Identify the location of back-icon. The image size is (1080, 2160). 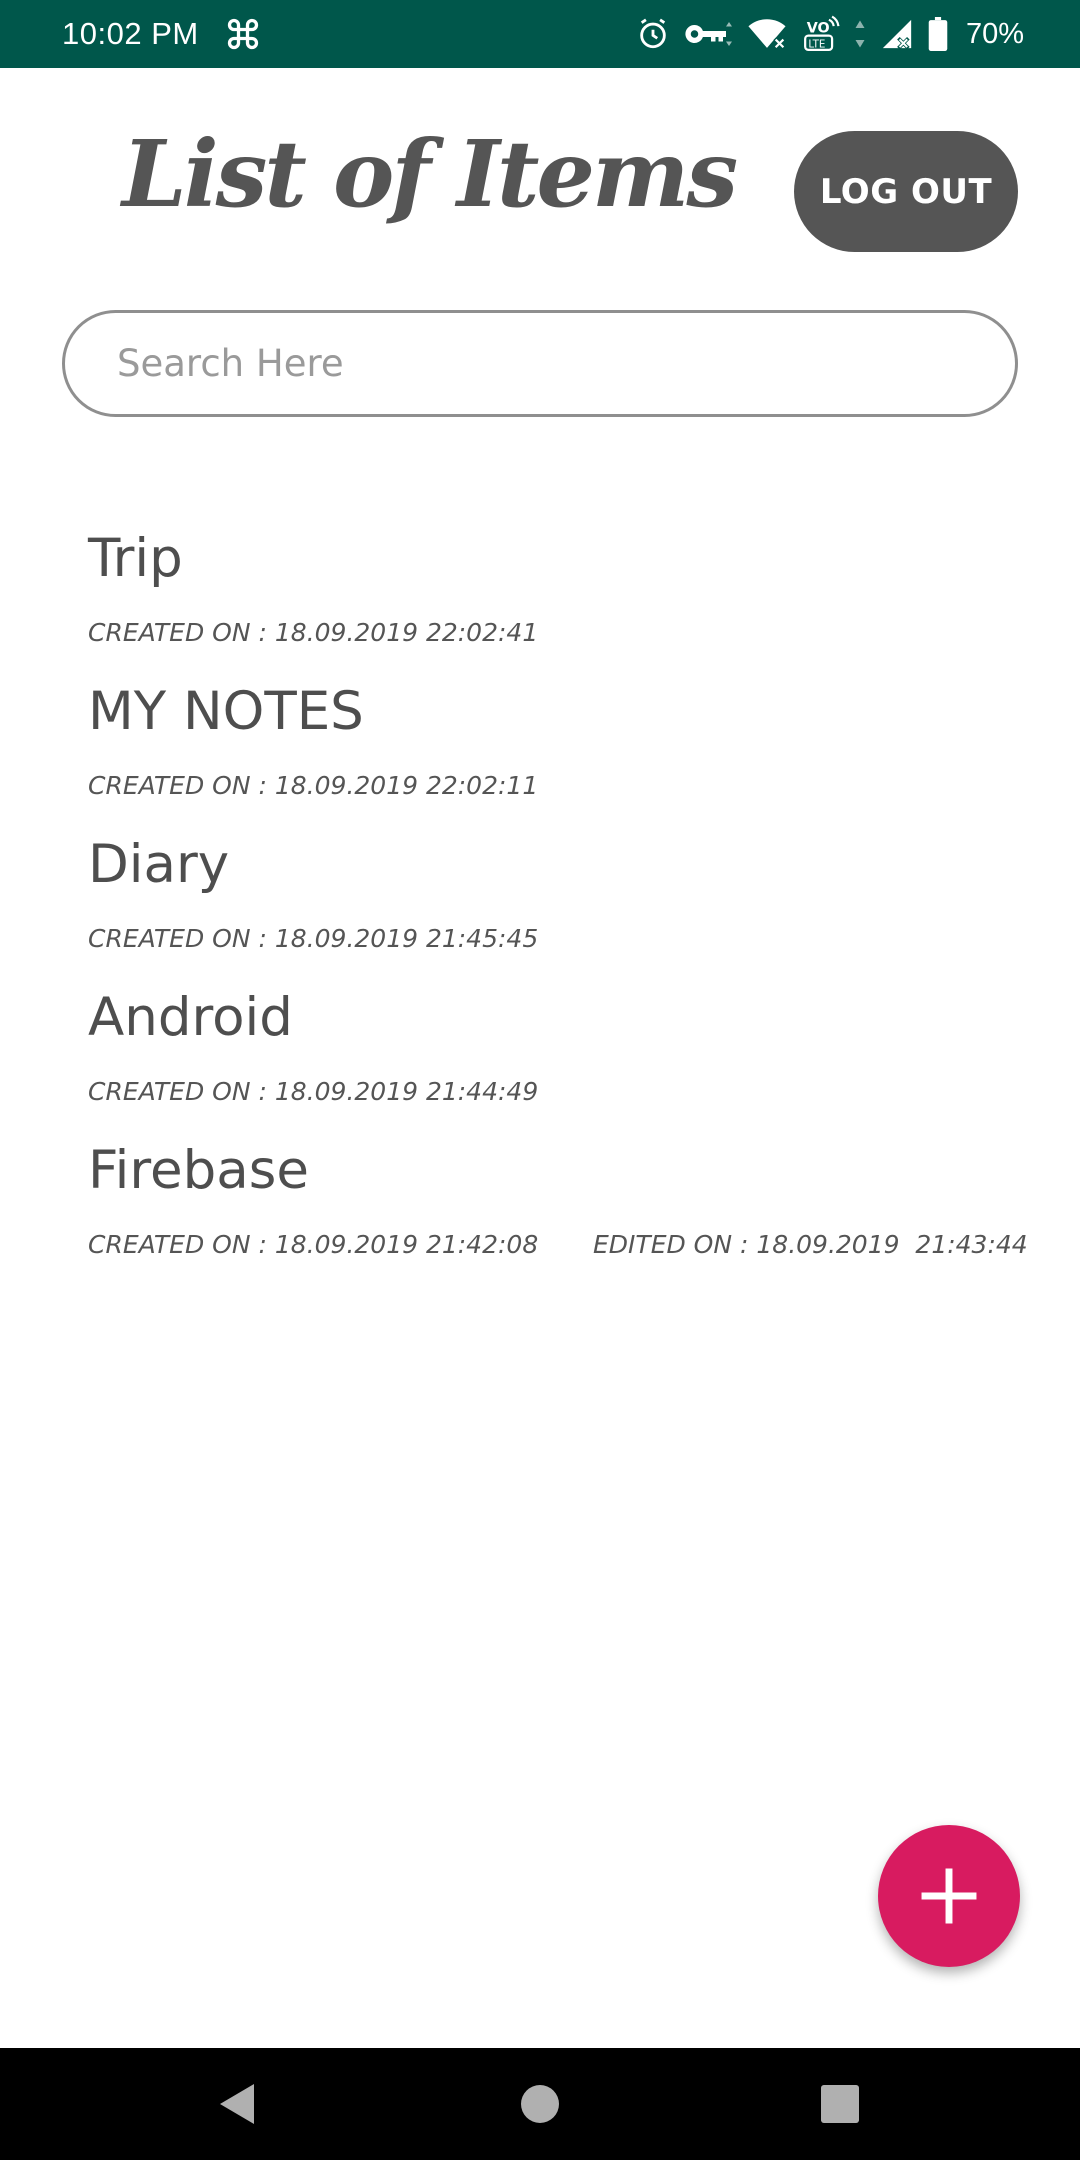
(238, 2104).